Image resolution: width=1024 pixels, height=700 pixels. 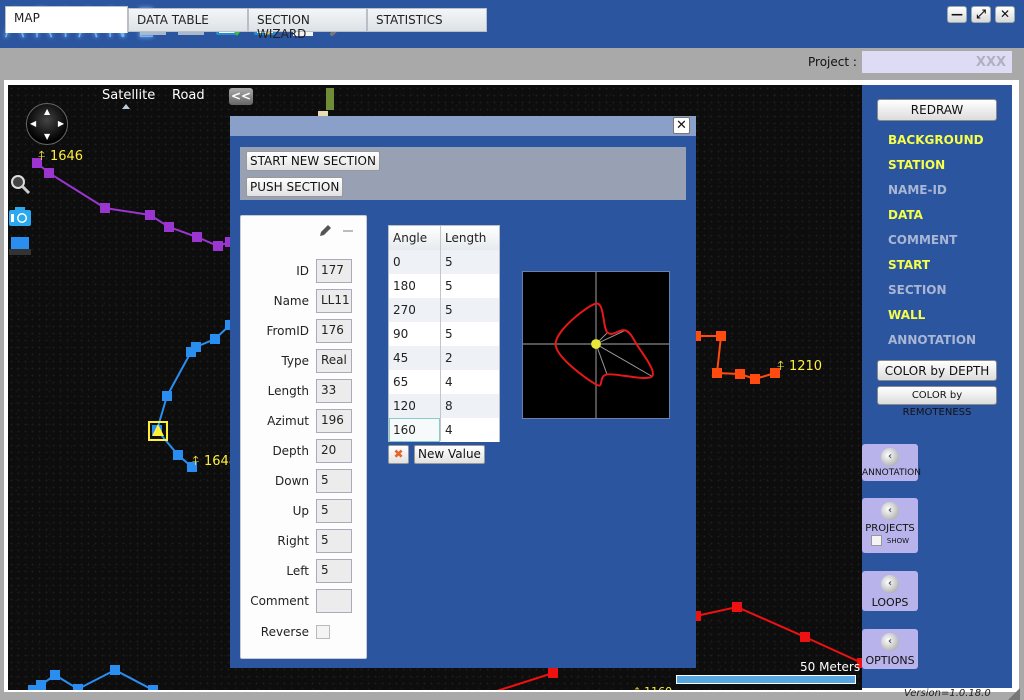 What do you see at coordinates (937, 370) in the screenshot?
I see `color-by-depth-button: COLOR by DEPTH` at bounding box center [937, 370].